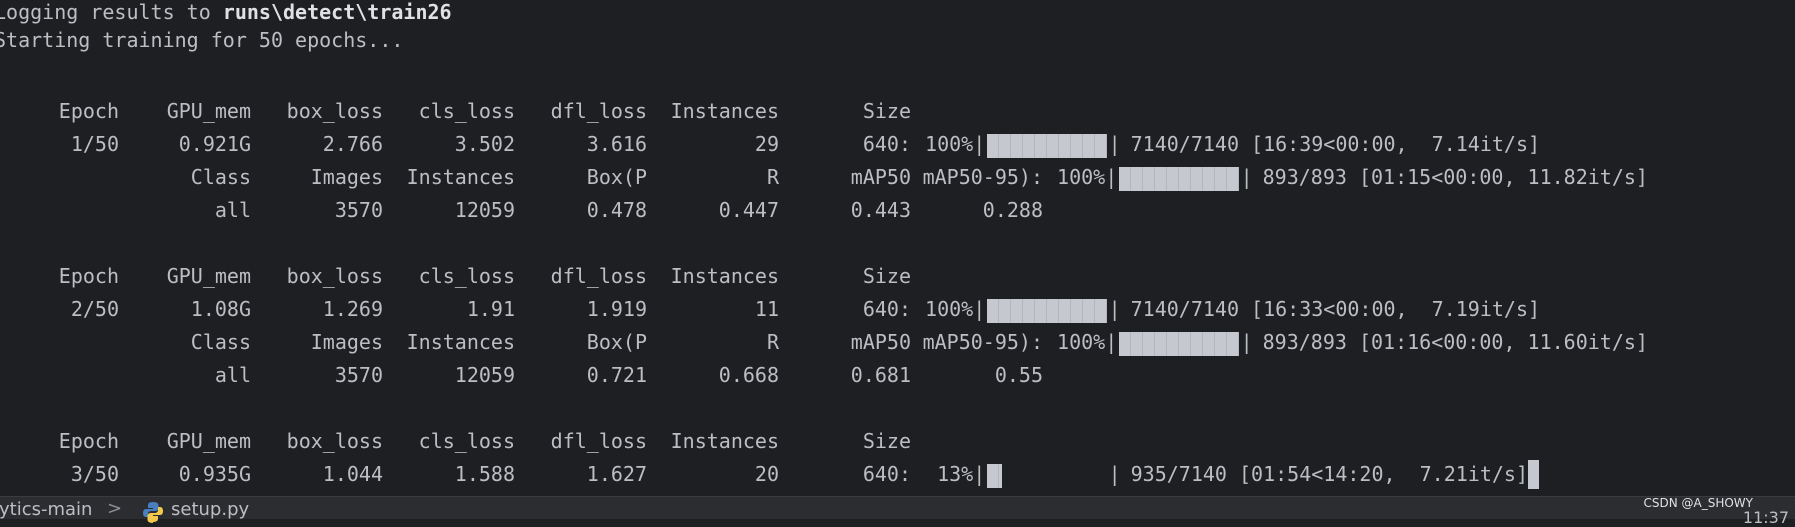 The width and height of the screenshot is (1795, 527). What do you see at coordinates (214, 144) in the screenshot?
I see `train-row-1: 0.921G` at bounding box center [214, 144].